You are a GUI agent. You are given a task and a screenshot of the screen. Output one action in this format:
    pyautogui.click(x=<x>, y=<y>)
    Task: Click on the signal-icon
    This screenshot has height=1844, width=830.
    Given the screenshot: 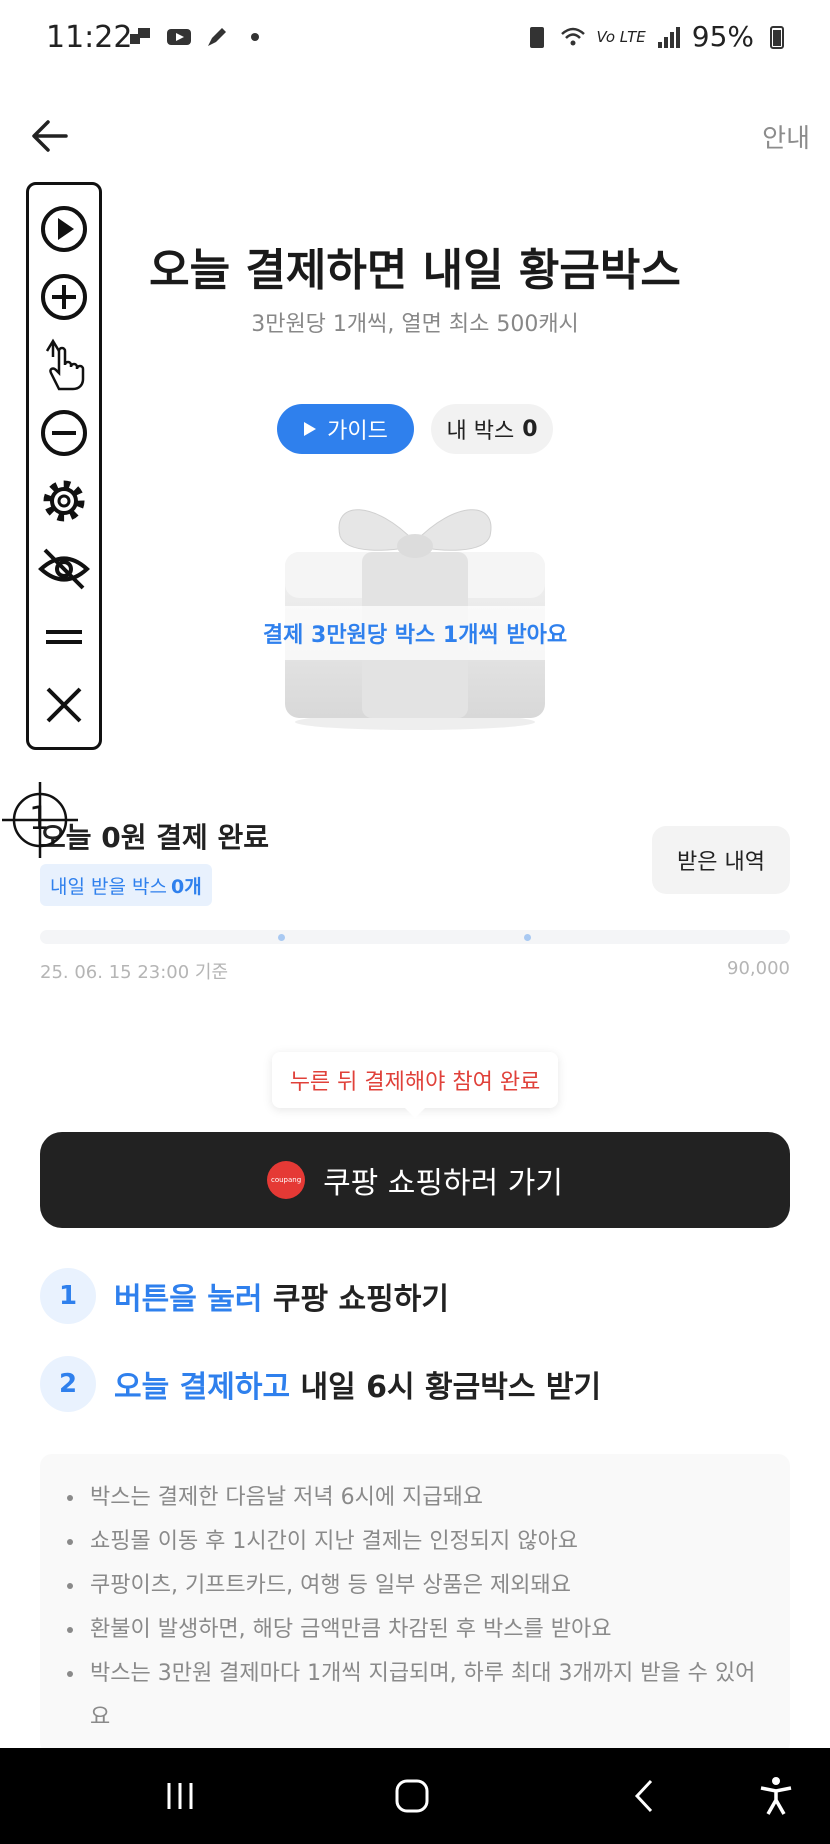 What is the action you would take?
    pyautogui.click(x=668, y=37)
    